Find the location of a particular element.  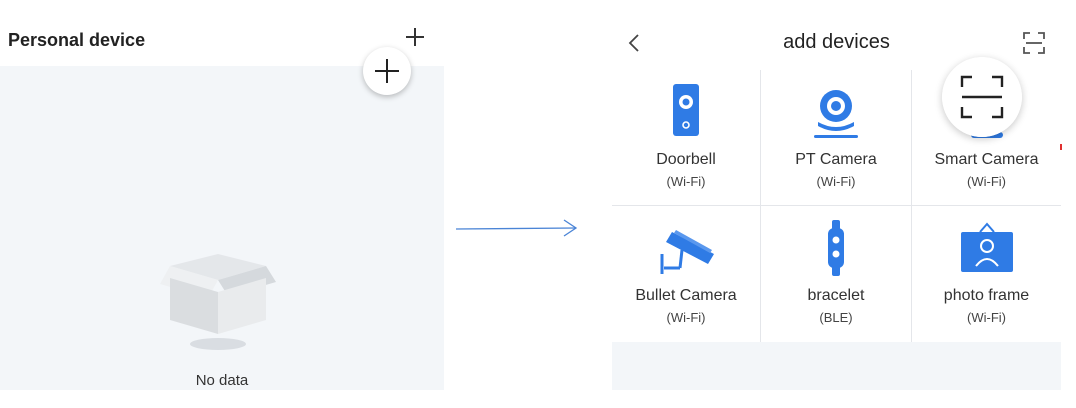

scan-qr-magnified-icon is located at coordinates (982, 97).